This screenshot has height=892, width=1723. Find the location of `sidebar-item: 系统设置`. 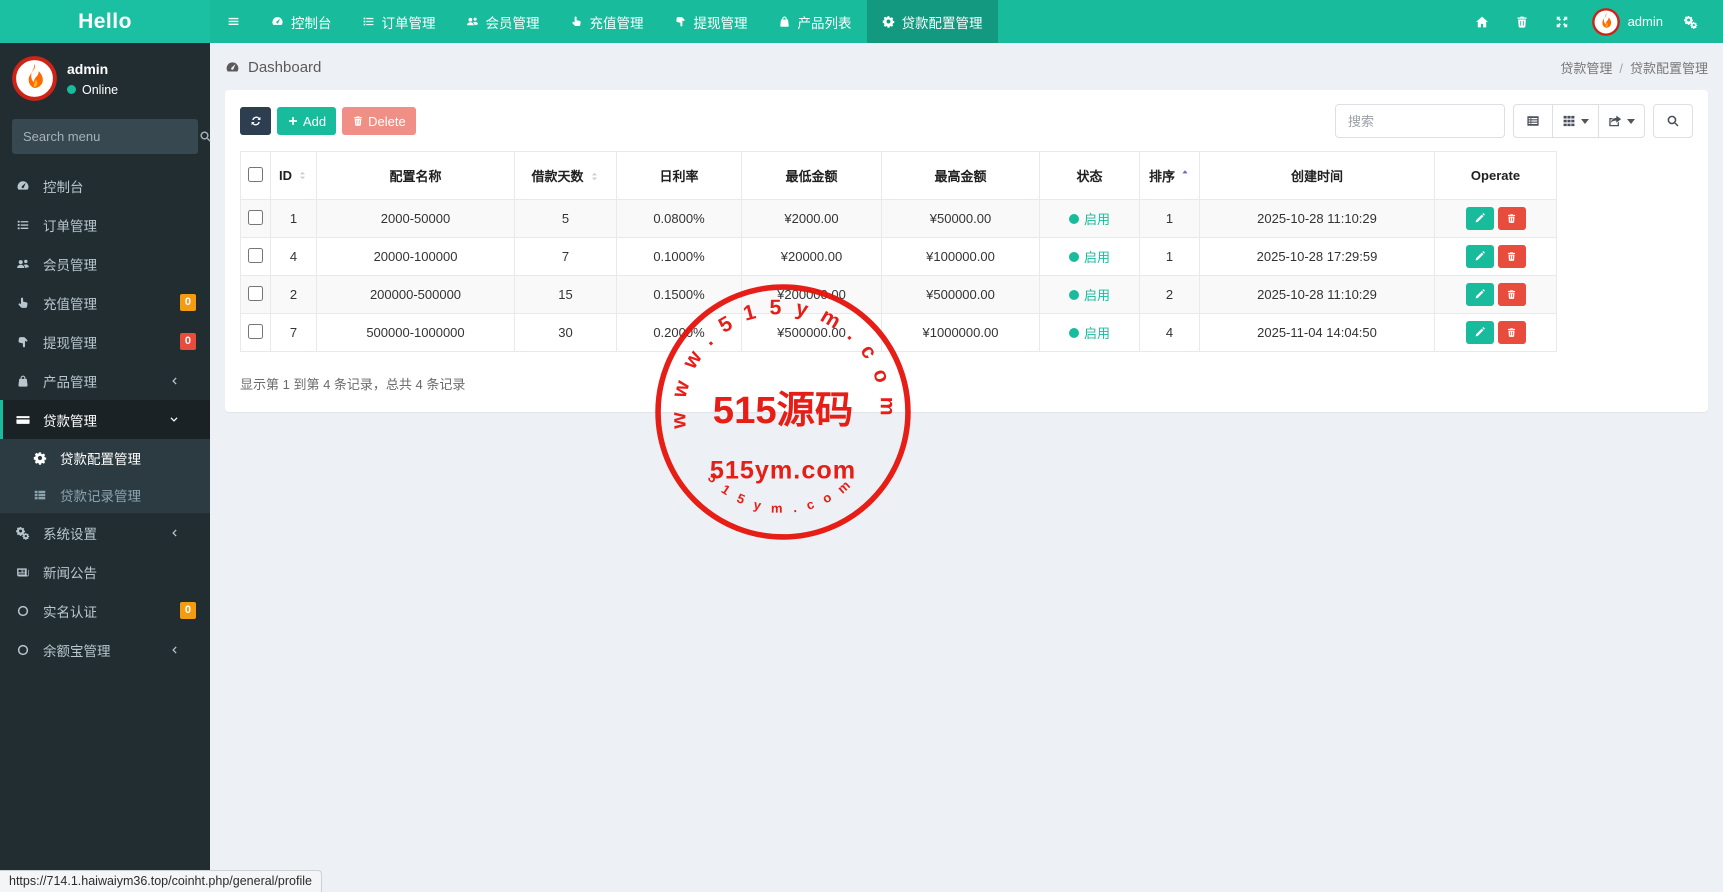

sidebar-item: 系统设置 is located at coordinates (105, 532).